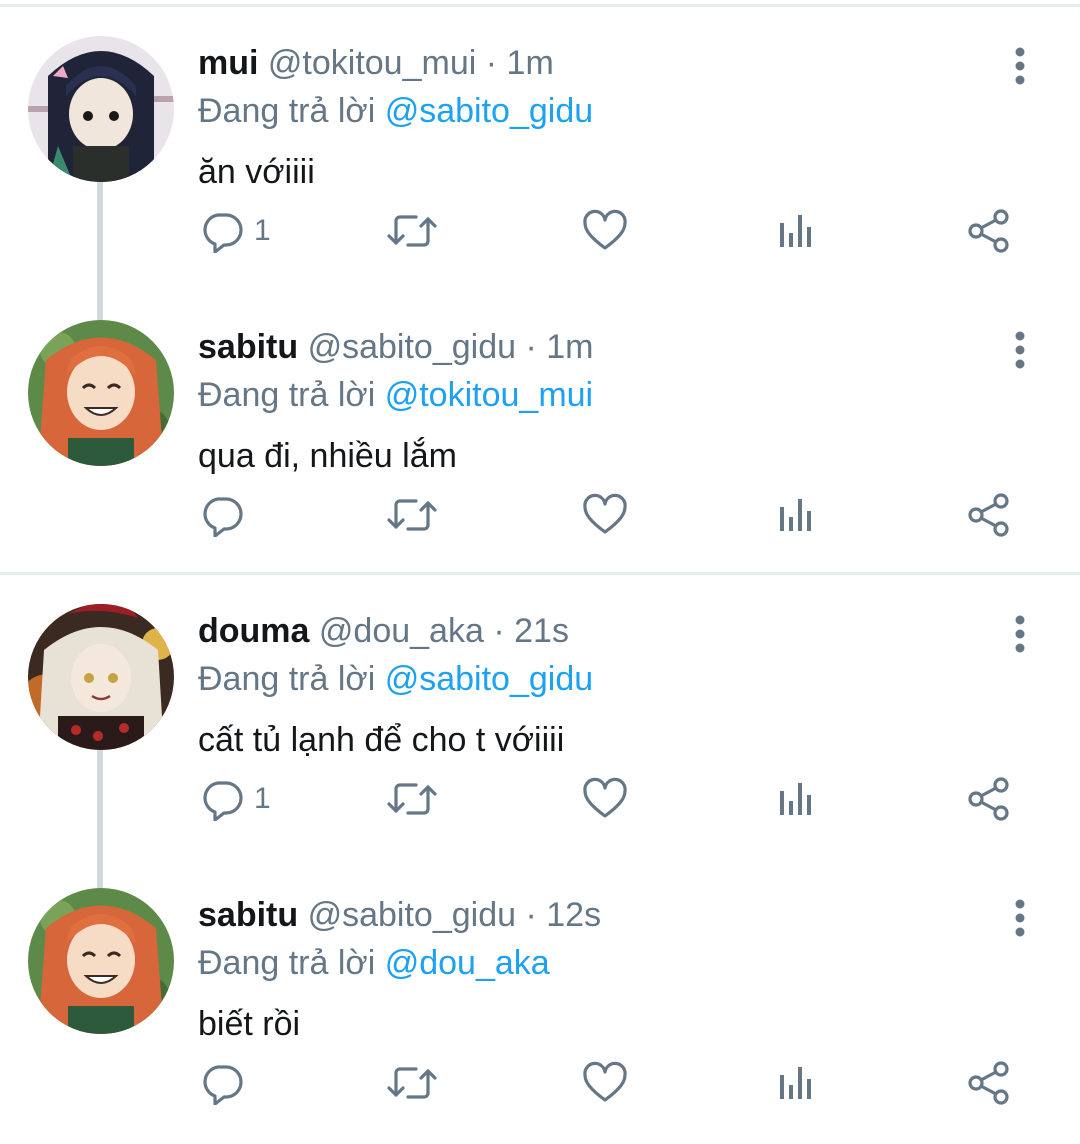 The height and width of the screenshot is (1144, 1080). What do you see at coordinates (372, 63) in the screenshot?
I see `user-handle: @tokitou_mui` at bounding box center [372, 63].